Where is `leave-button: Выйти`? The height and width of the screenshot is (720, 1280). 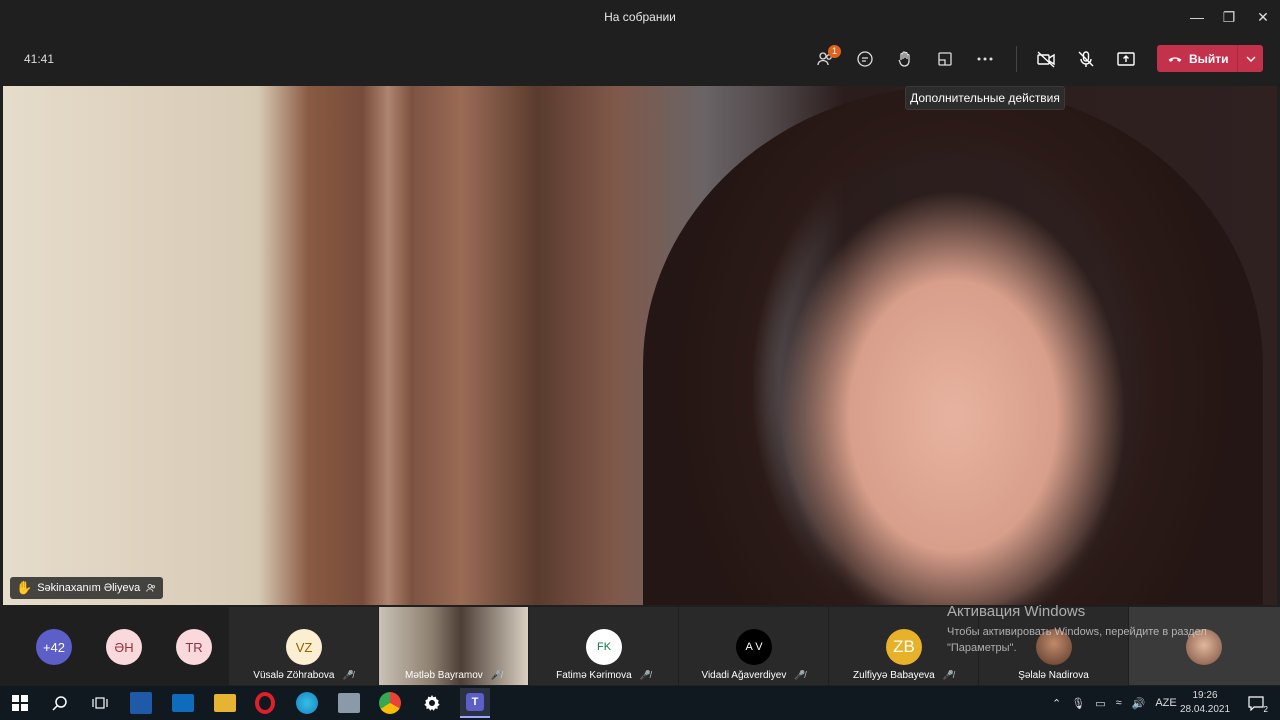 leave-button: Выйти is located at coordinates (1210, 58).